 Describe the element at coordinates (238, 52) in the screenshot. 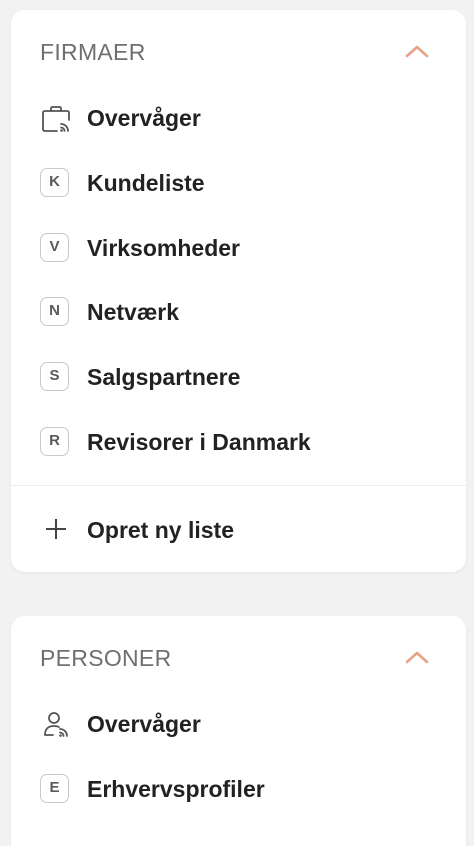

I see `firmaer-header: FIRMAER` at that location.